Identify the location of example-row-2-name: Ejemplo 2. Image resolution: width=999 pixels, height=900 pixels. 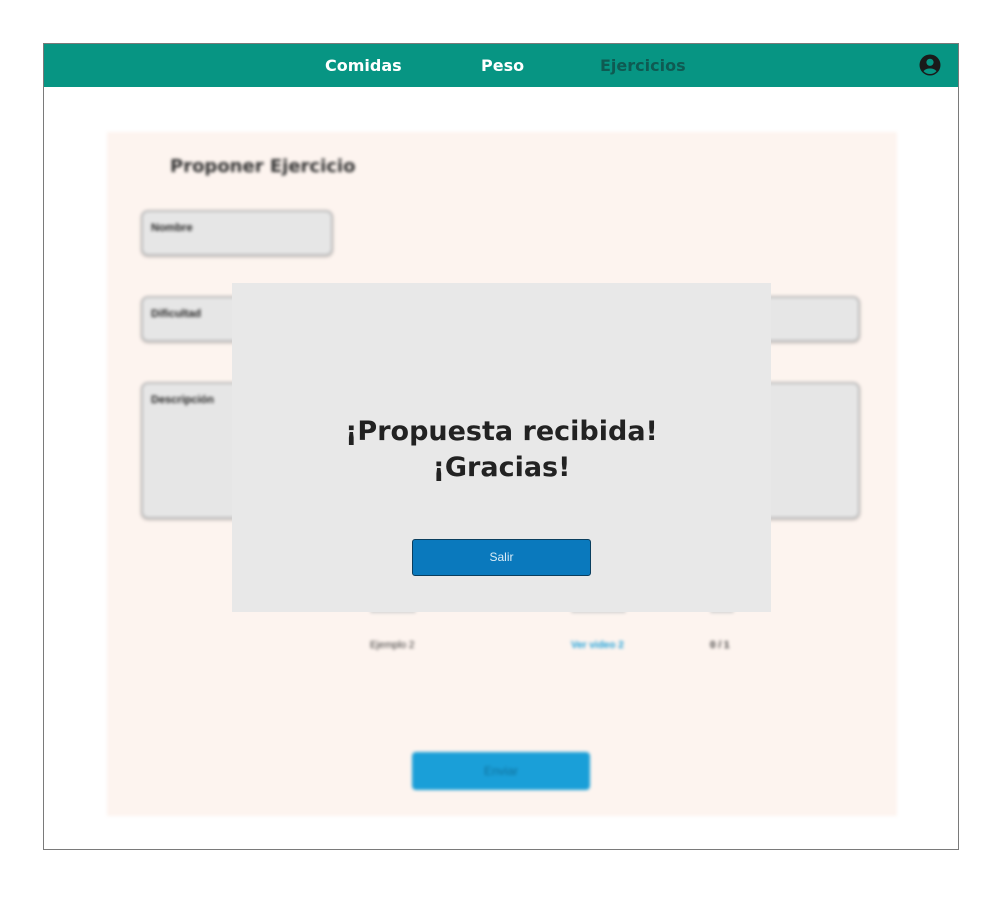
(392, 645).